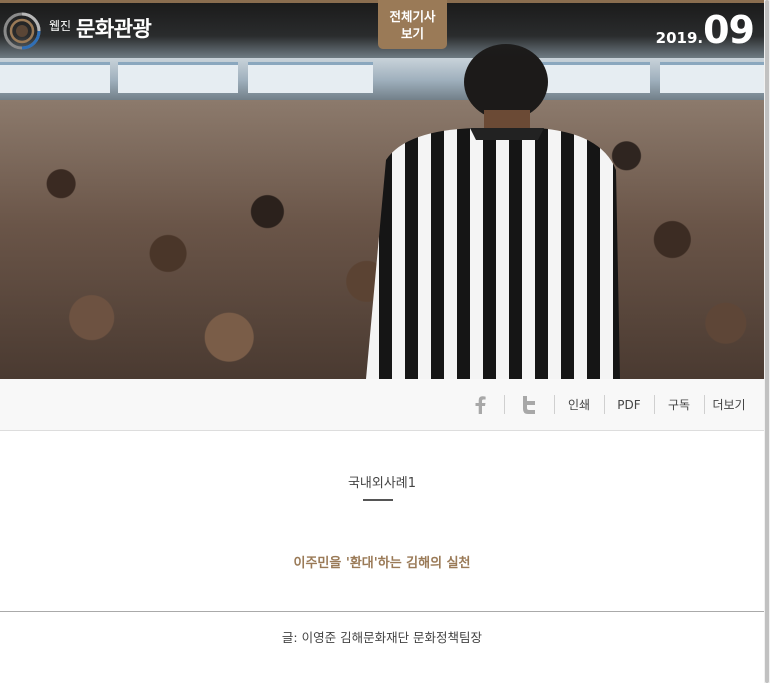 The height and width of the screenshot is (683, 770). What do you see at coordinates (579, 404) in the screenshot?
I see `print-button: 인쇄` at bounding box center [579, 404].